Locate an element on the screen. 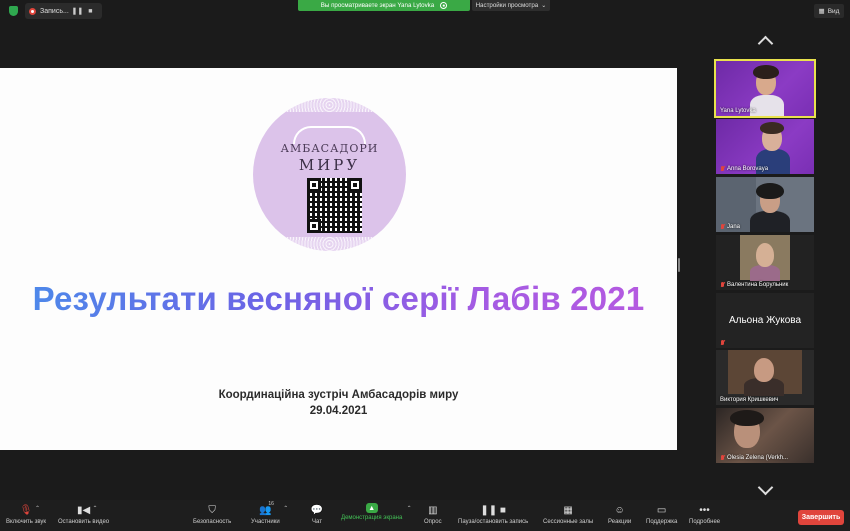 This screenshot has height=531, width=850. breakout-rooms-button: ▦ Сессионные залы is located at coordinates (568, 514).